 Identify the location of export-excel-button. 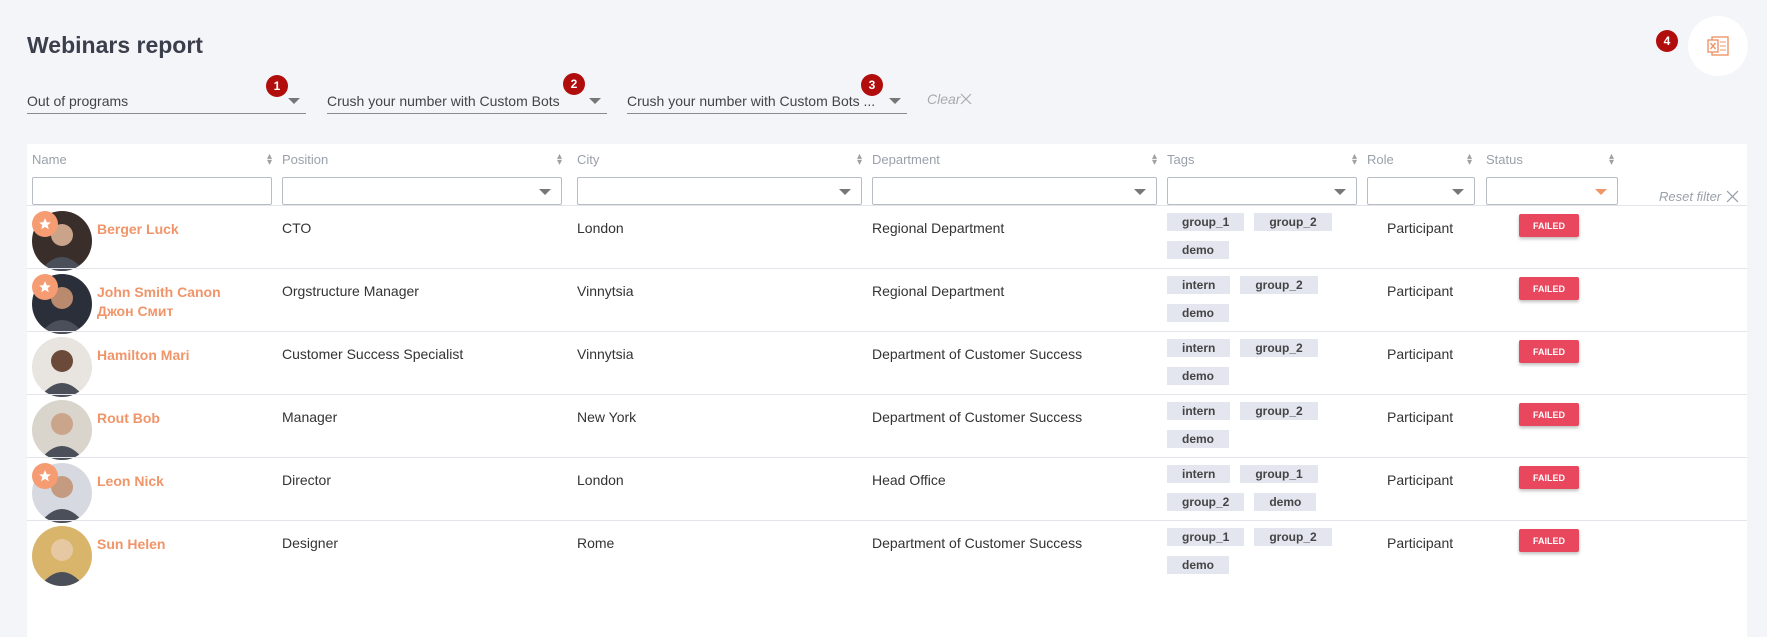
(1718, 46).